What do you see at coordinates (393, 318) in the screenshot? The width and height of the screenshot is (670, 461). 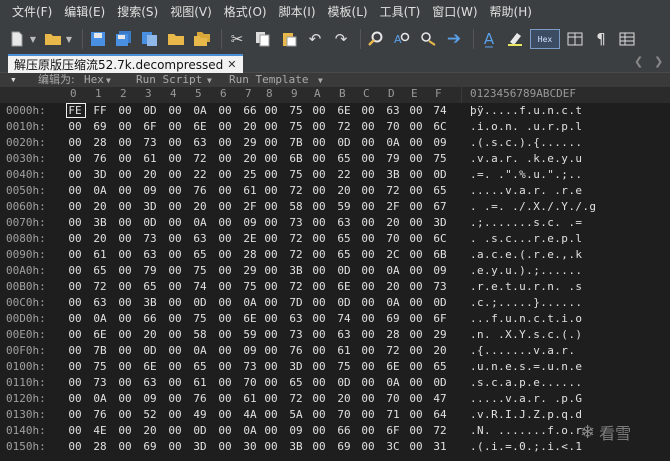 I see `hex-byte: 69` at bounding box center [393, 318].